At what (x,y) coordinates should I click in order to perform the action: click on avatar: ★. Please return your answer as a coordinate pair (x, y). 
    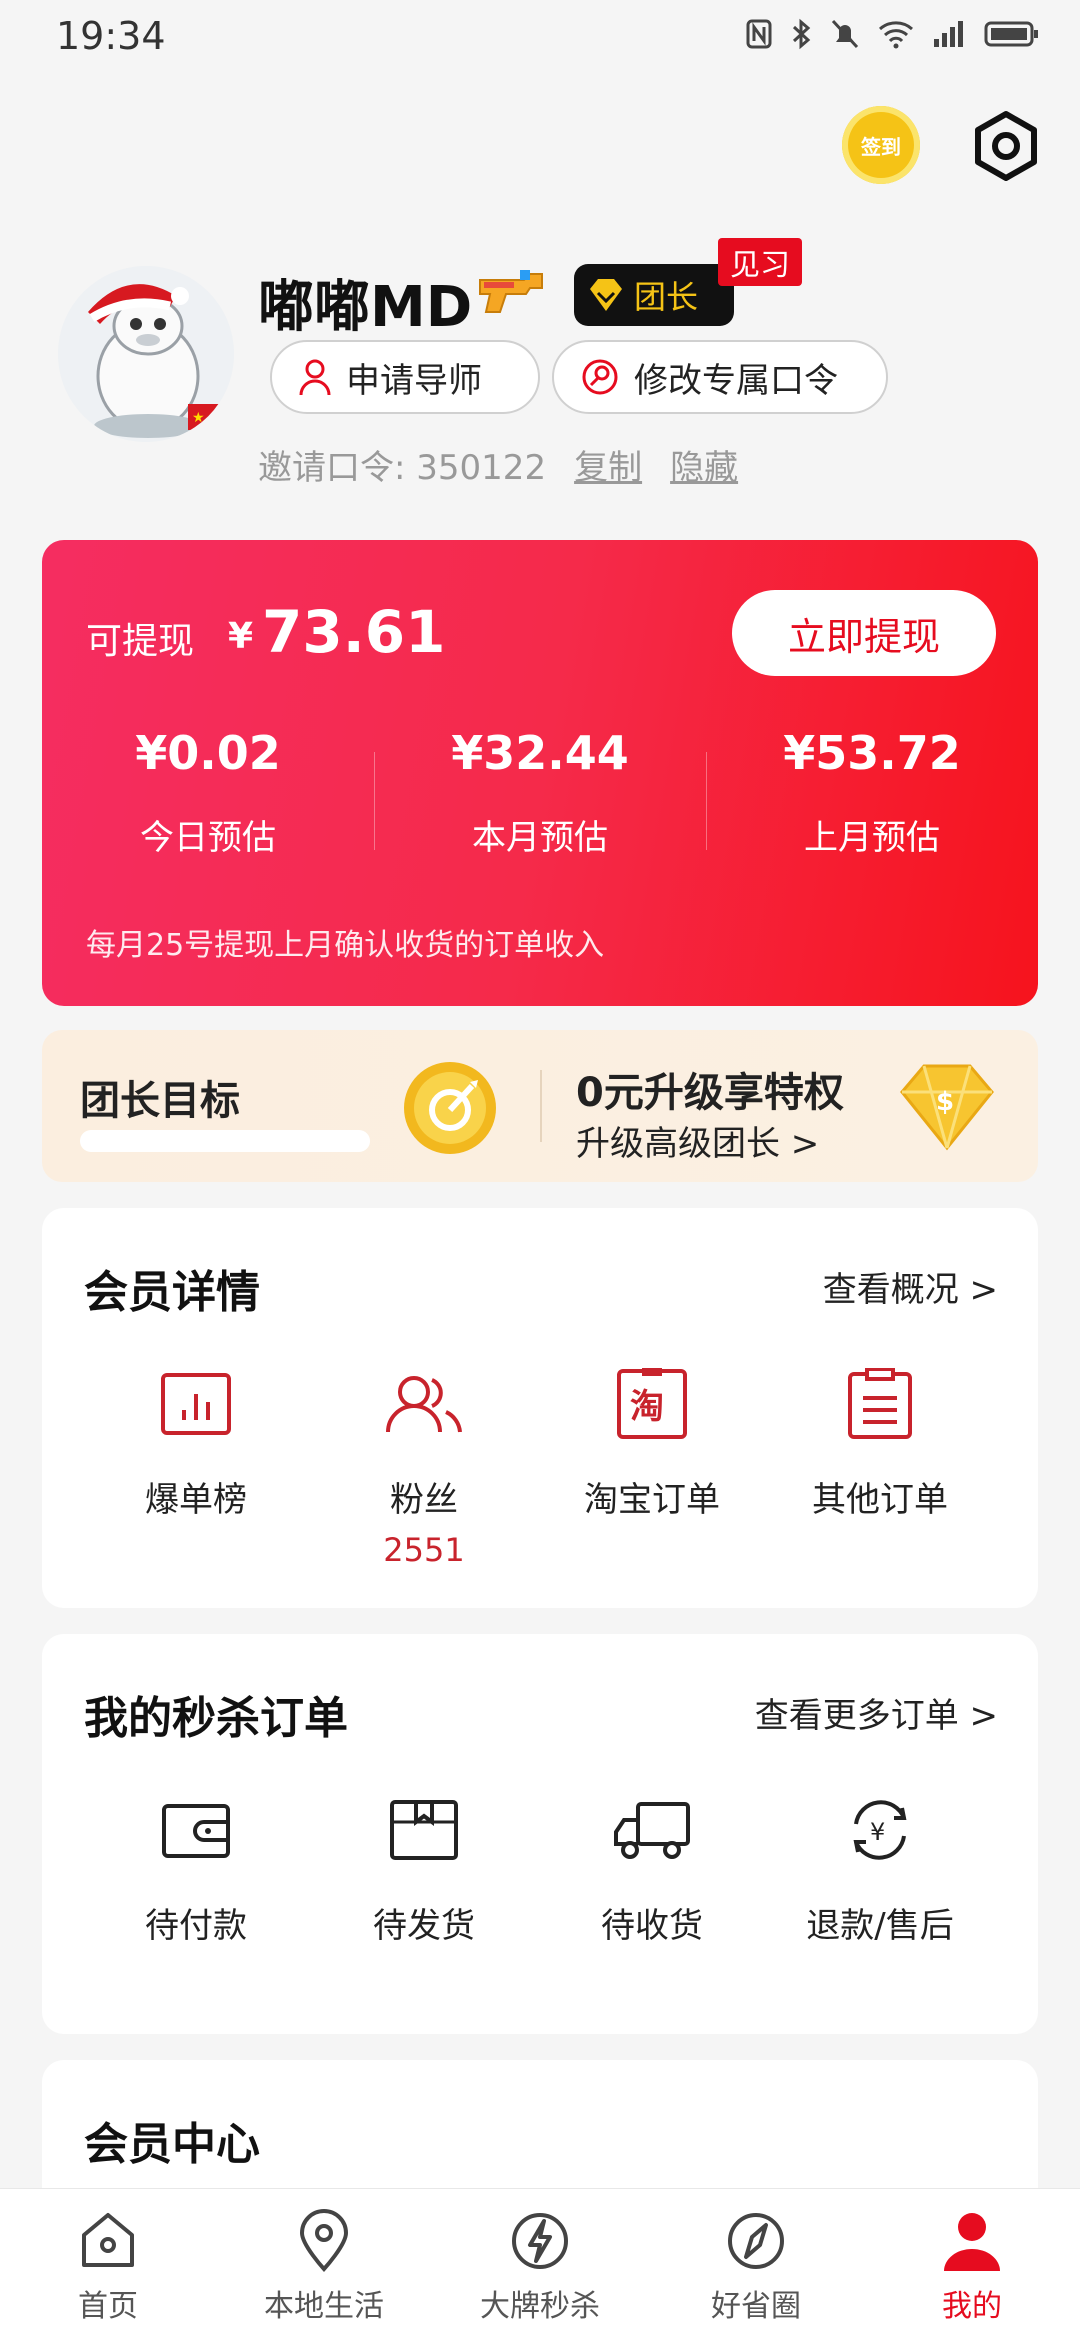
    Looking at the image, I should click on (146, 354).